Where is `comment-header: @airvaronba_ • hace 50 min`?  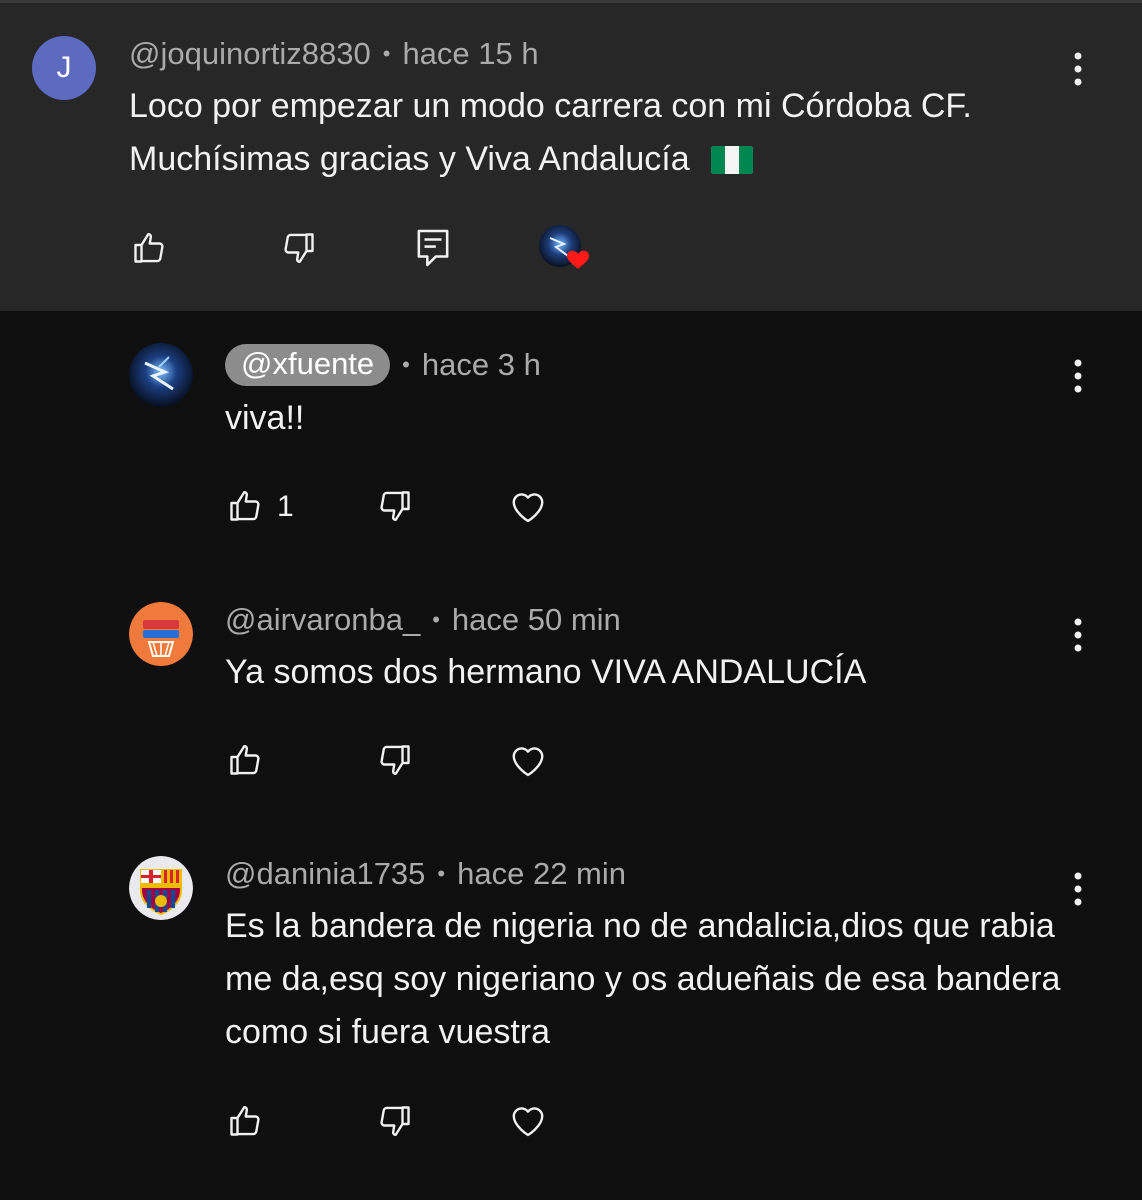 comment-header: @airvaronba_ • hace 50 min is located at coordinates (423, 620).